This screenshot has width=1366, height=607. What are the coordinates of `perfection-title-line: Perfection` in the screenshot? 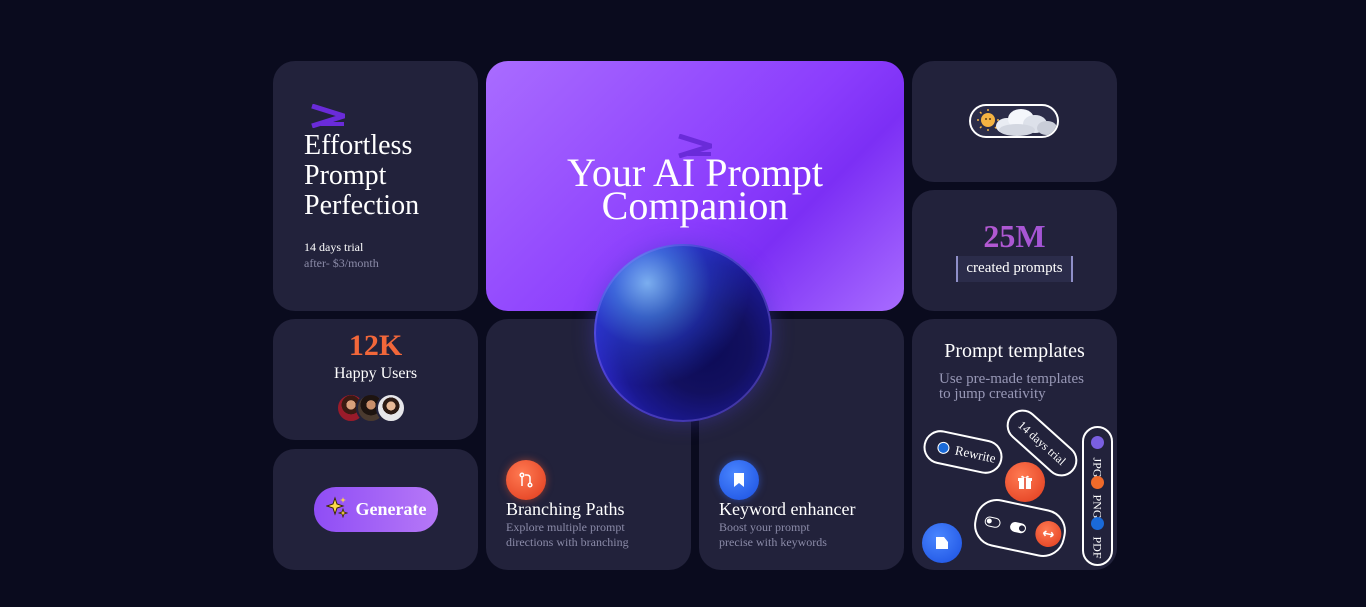 It's located at (362, 205).